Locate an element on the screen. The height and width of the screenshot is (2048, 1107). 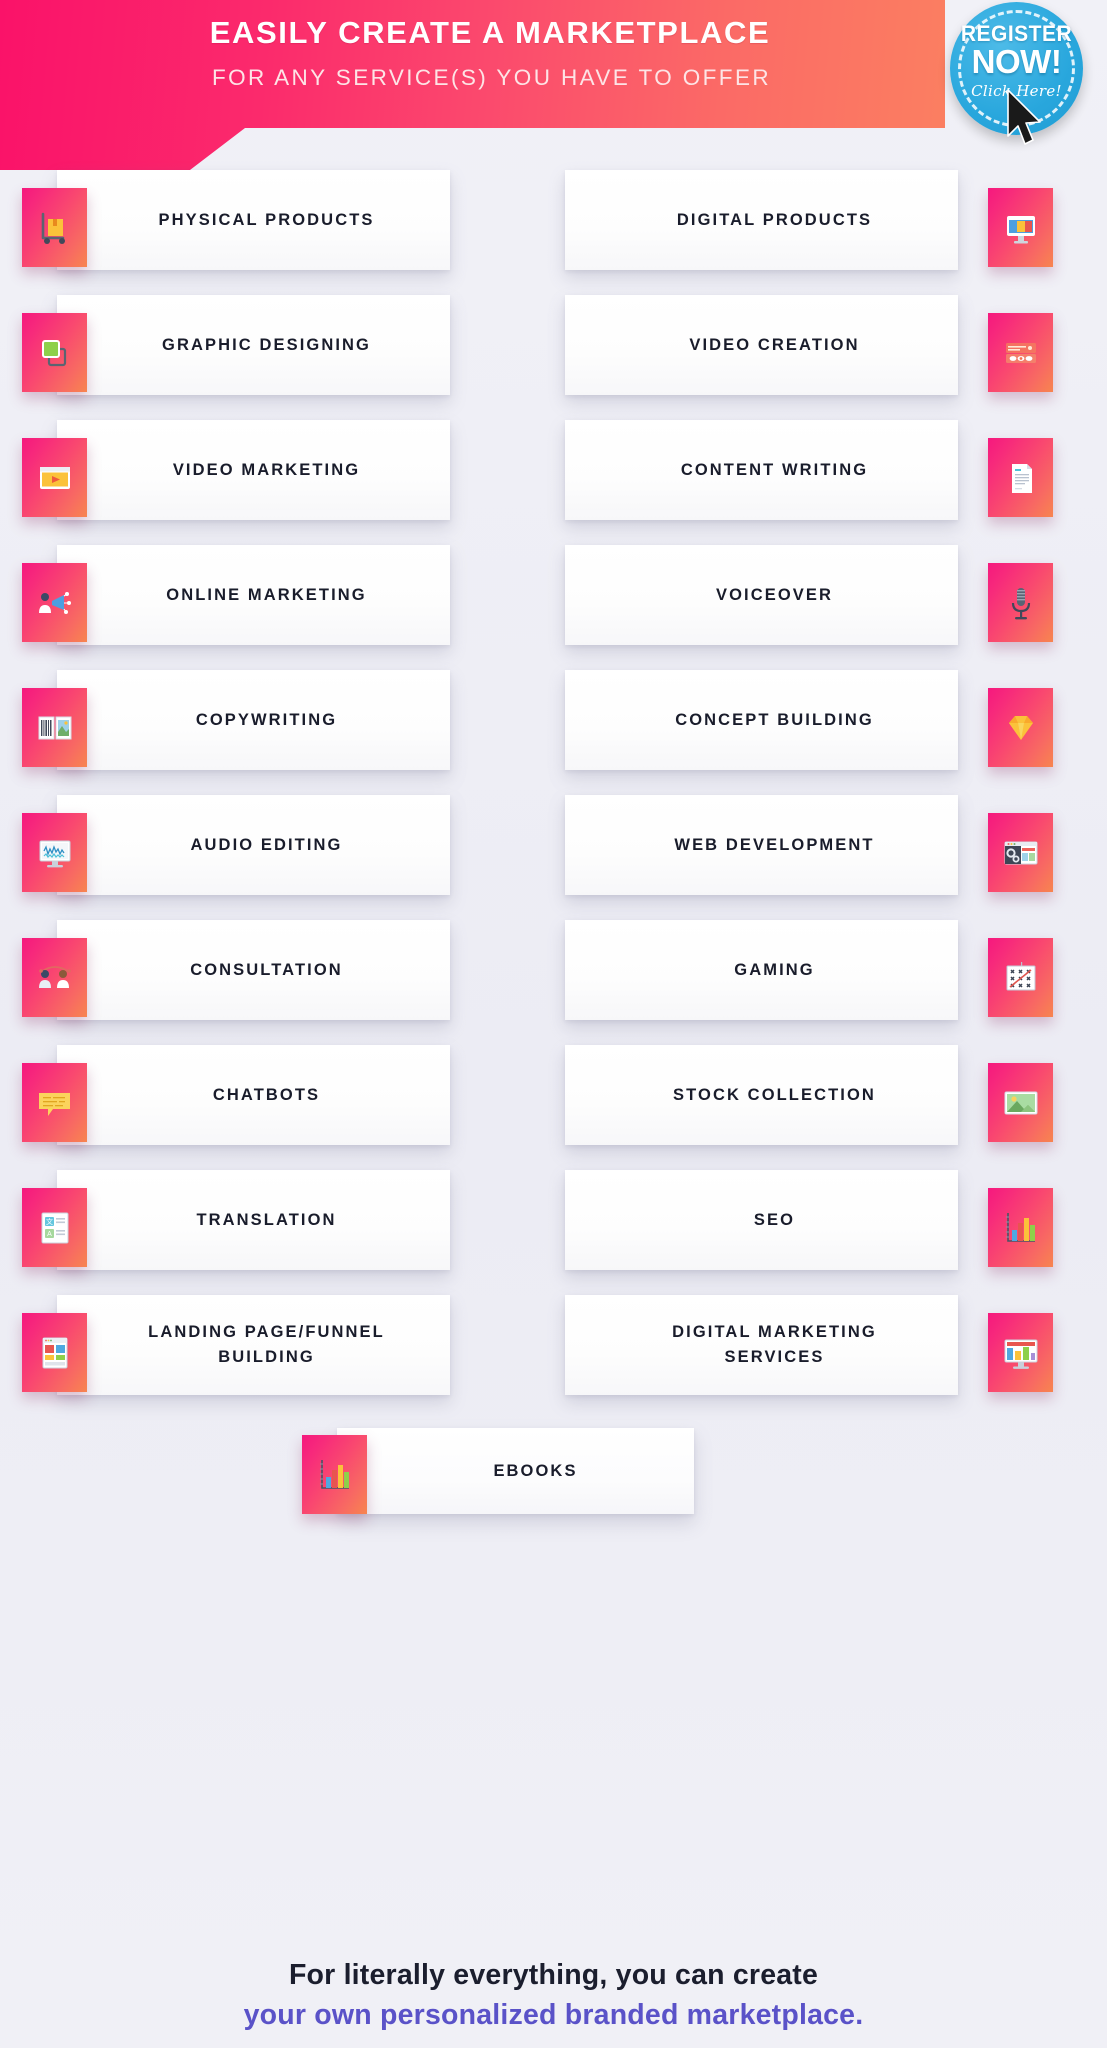
service-label: SEO is located at coordinates (774, 1219).